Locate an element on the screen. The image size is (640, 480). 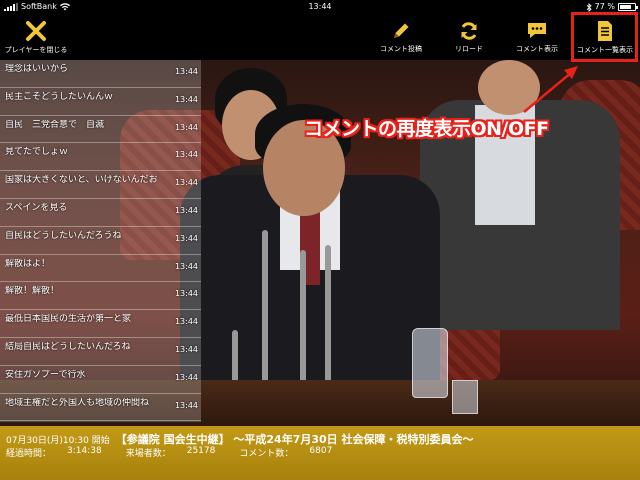
comment-text: 解散はよ！ is located at coordinates (28, 263).